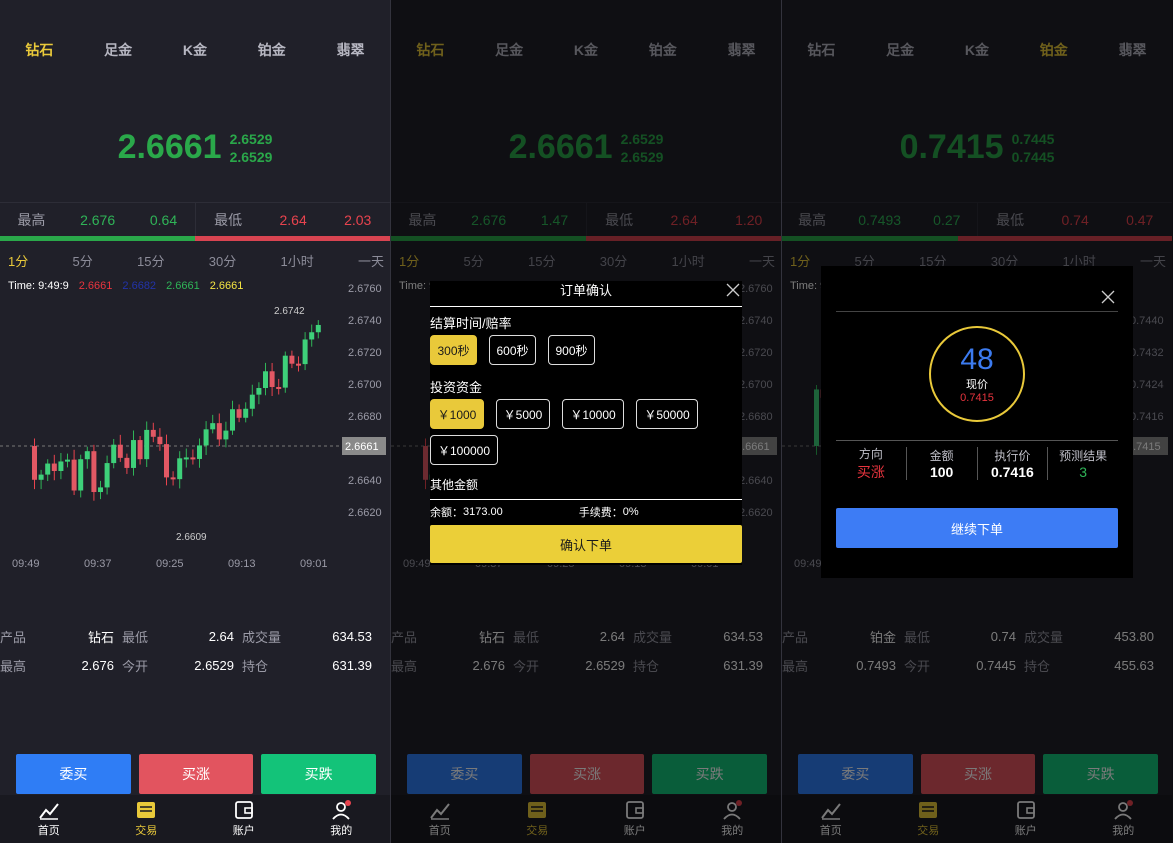  What do you see at coordinates (512, 350) in the screenshot?
I see `time-option-600: 600秒` at bounding box center [512, 350].